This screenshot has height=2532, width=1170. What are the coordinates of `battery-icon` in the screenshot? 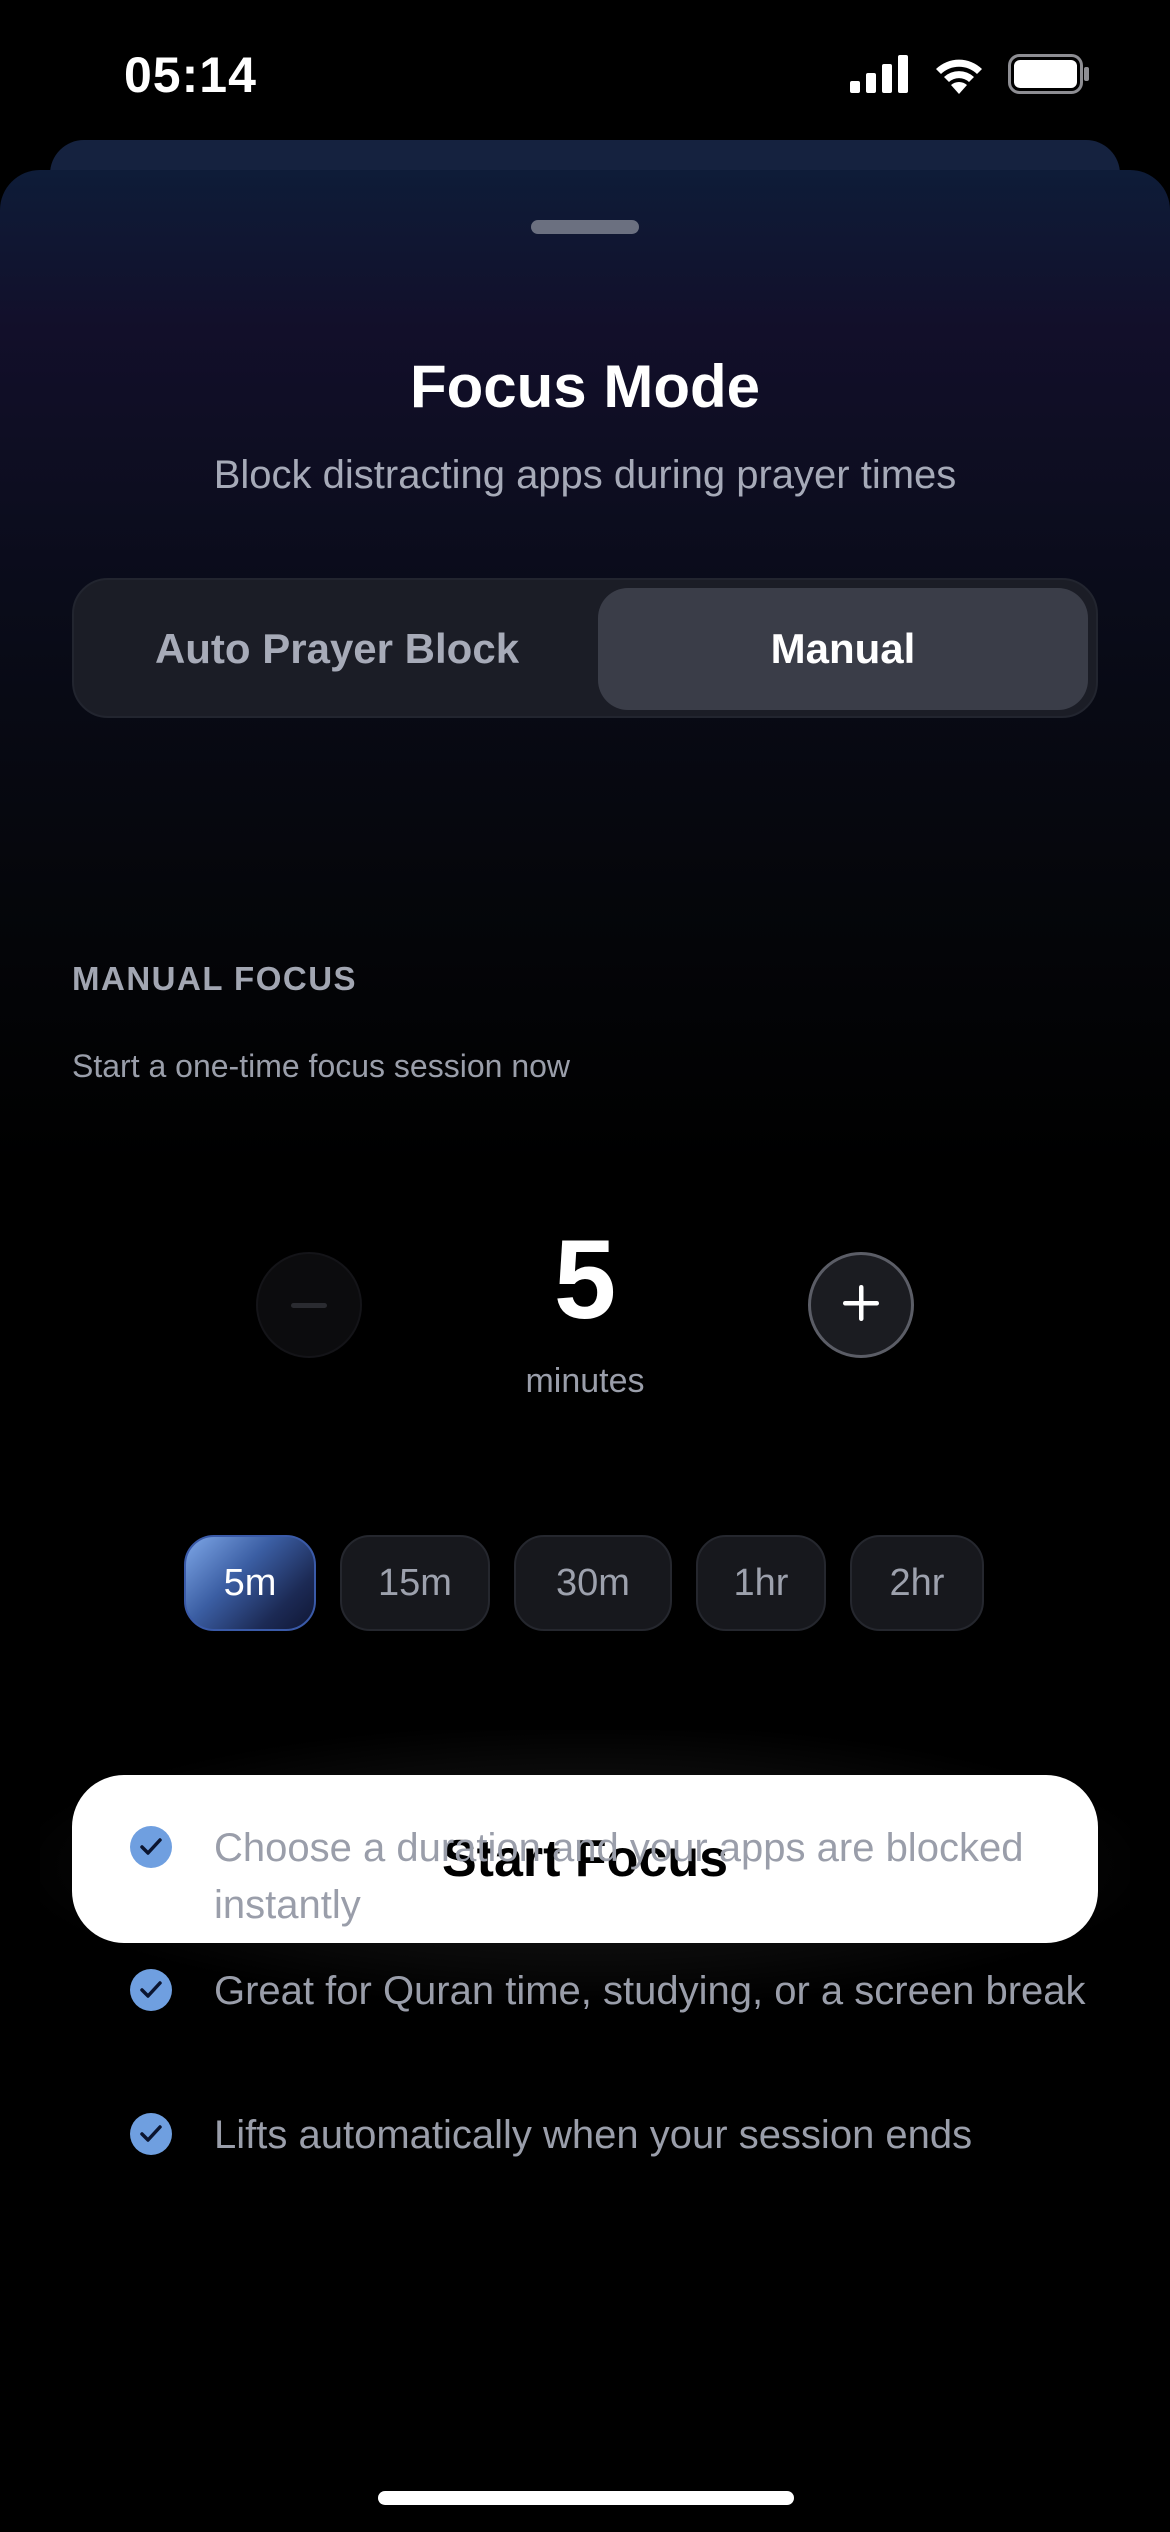 It's located at (1049, 76).